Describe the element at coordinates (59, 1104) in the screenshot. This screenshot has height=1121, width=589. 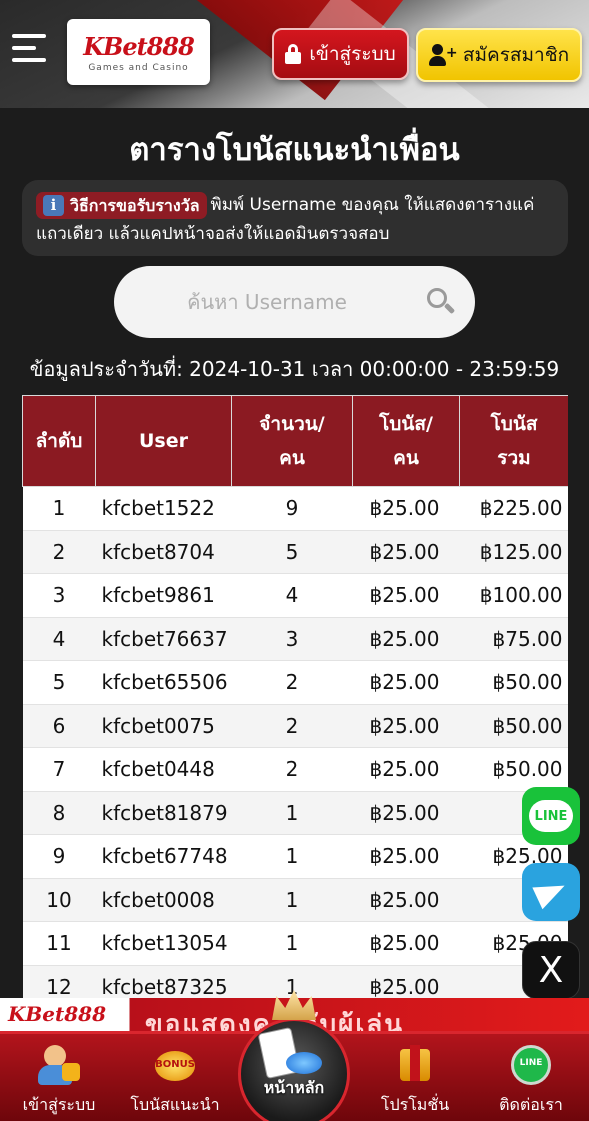
I see `nav-login-label: เข้าสู่ระบบ` at that location.